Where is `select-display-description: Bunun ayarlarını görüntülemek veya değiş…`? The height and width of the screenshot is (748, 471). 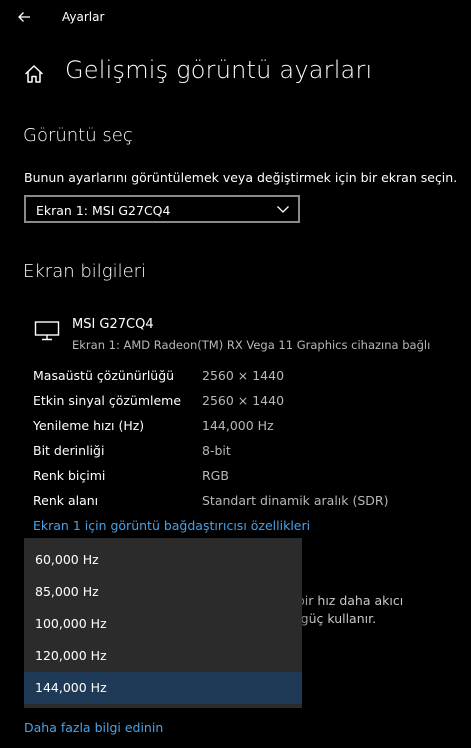
select-display-description: Bunun ayarlarını görüntülemek veya değiş… is located at coordinates (241, 177).